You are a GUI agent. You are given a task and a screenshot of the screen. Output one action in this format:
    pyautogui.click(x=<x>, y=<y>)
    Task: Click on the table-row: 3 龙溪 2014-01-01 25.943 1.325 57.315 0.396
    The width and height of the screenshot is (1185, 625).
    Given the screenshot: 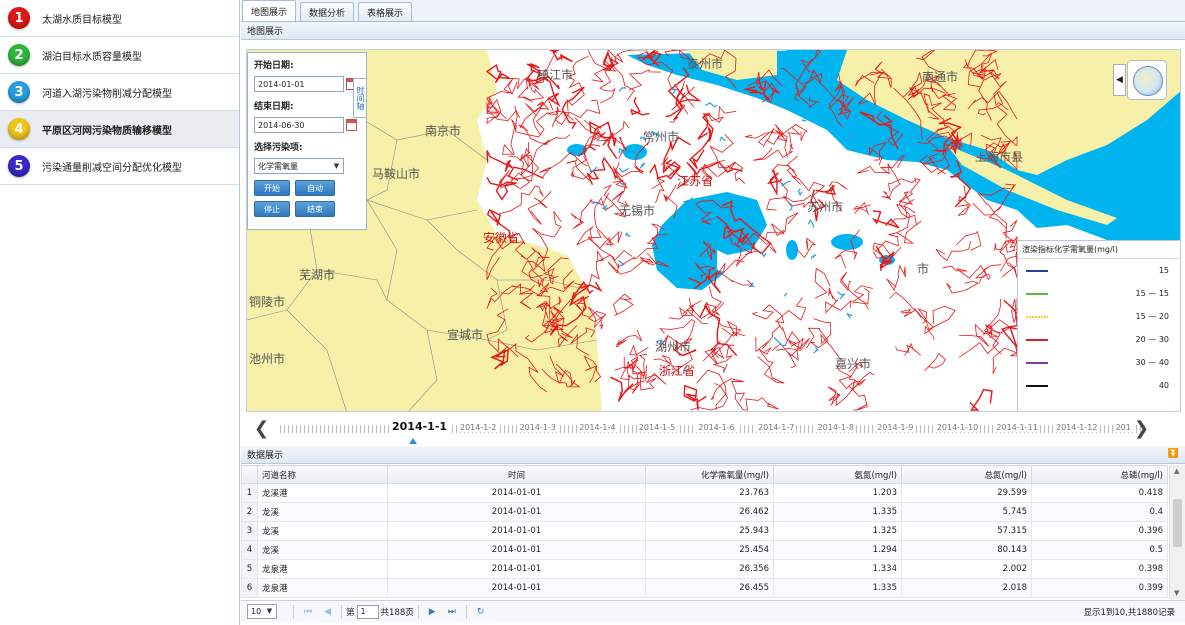 What is the action you would take?
    pyautogui.click(x=704, y=531)
    